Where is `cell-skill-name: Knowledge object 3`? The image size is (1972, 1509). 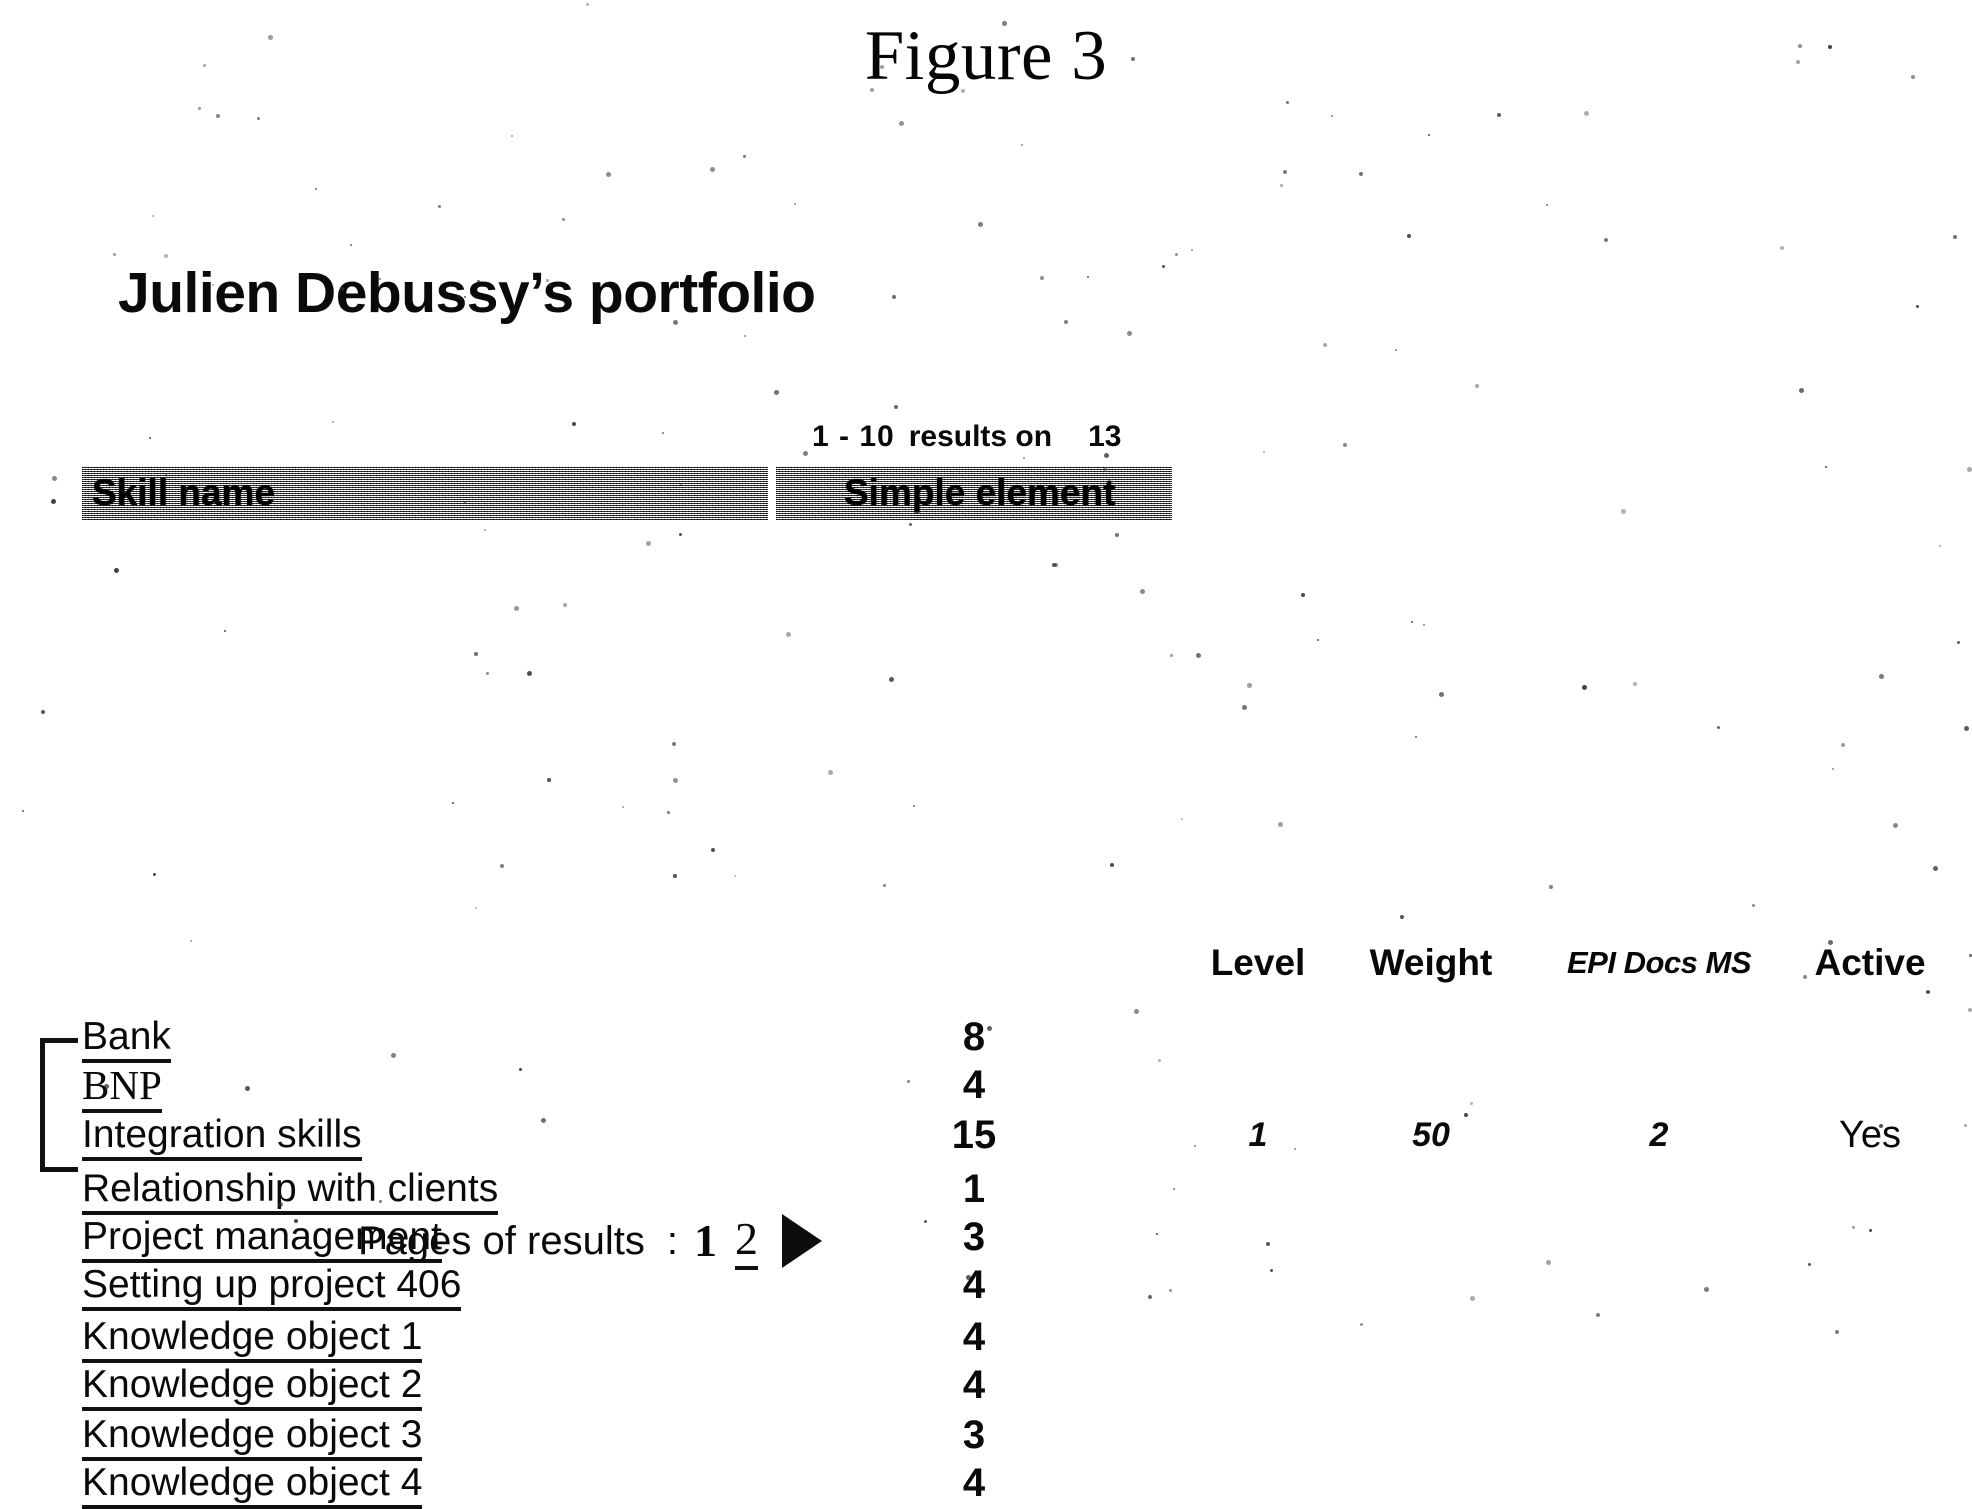 cell-skill-name: Knowledge object 3 is located at coordinates (252, 1436).